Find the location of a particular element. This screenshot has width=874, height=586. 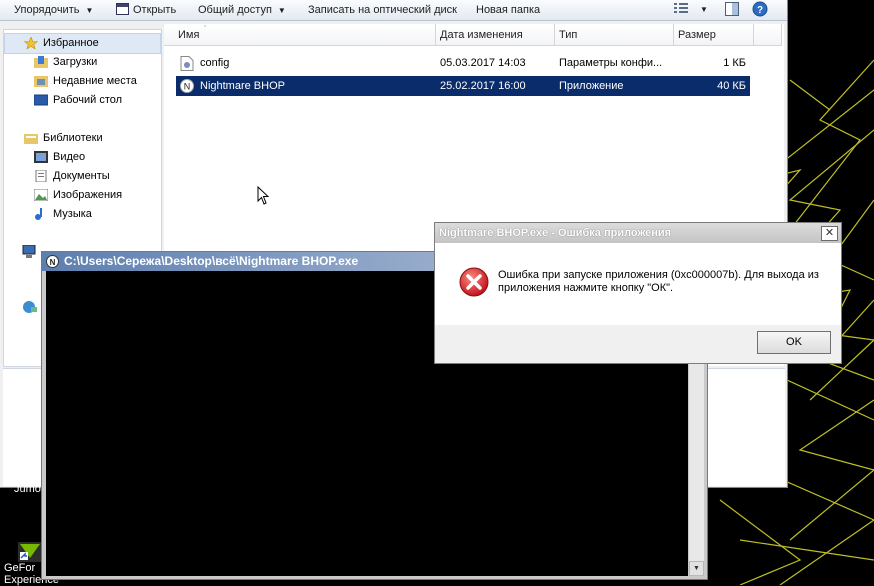

images-icon is located at coordinates (41, 195).